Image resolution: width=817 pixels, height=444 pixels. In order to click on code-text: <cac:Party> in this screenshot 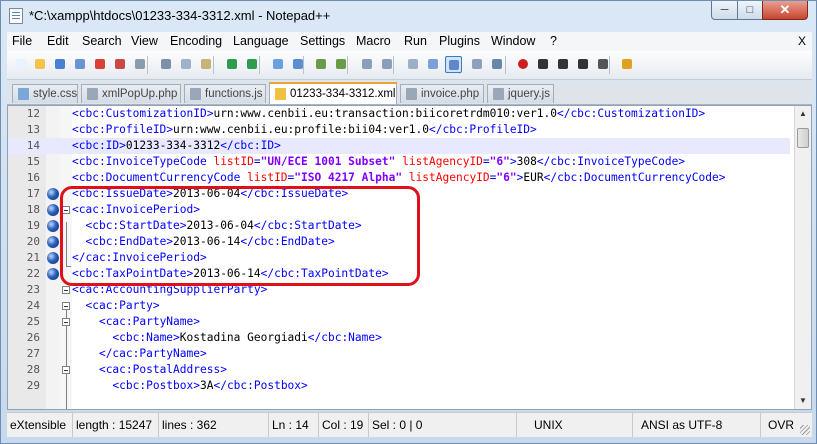, I will do `click(122, 305)`.